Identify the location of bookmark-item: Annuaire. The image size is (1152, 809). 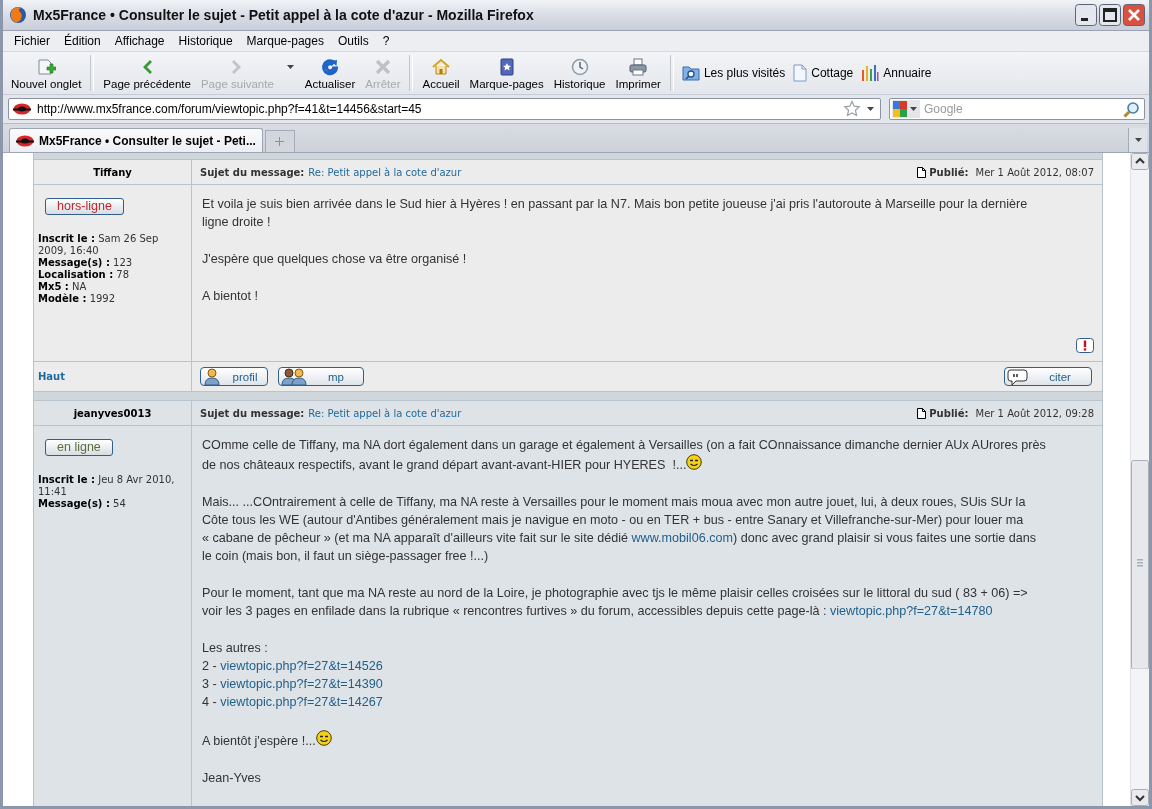
(896, 73).